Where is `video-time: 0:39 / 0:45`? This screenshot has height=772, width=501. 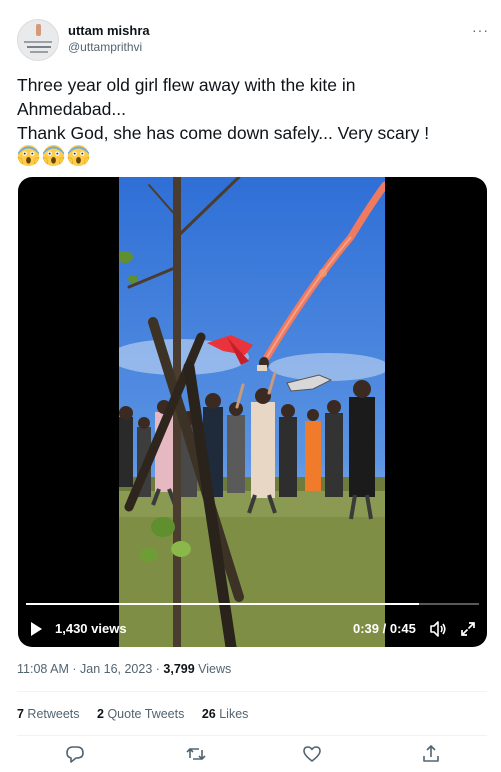 video-time: 0:39 / 0:45 is located at coordinates (384, 628).